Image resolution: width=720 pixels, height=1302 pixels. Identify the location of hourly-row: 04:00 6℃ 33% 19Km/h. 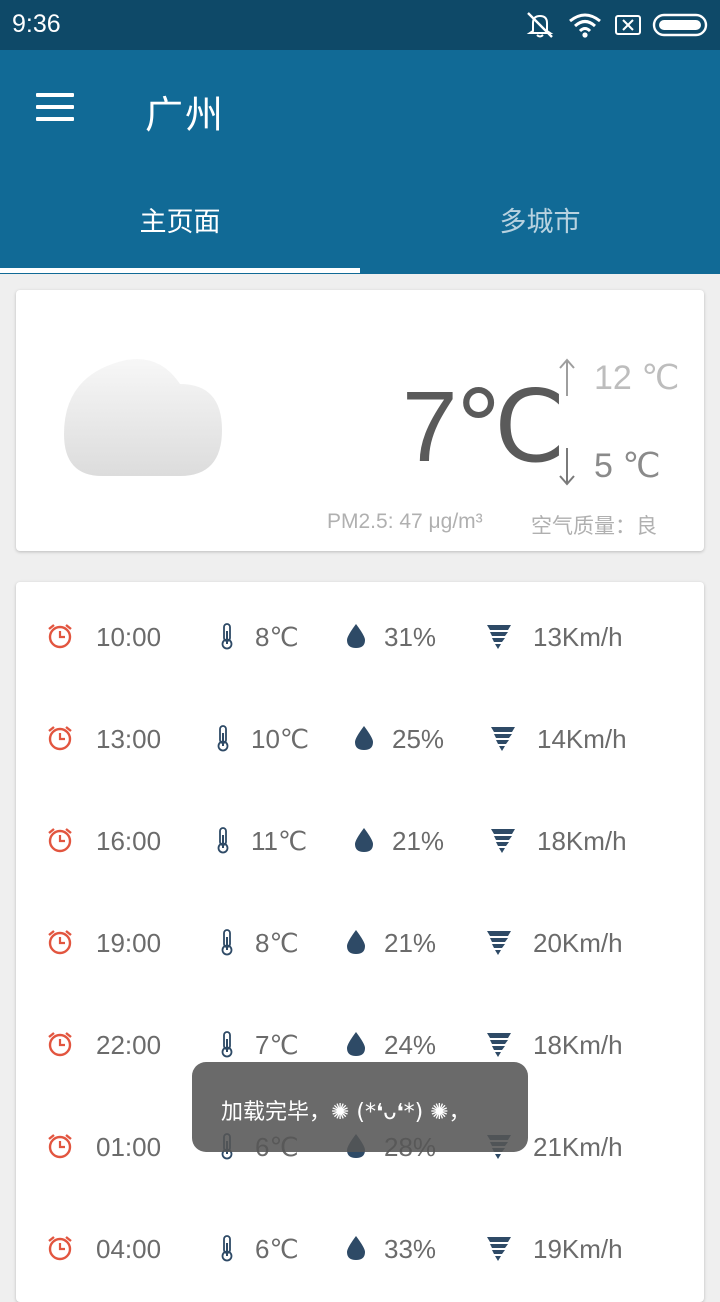
(360, 1244).